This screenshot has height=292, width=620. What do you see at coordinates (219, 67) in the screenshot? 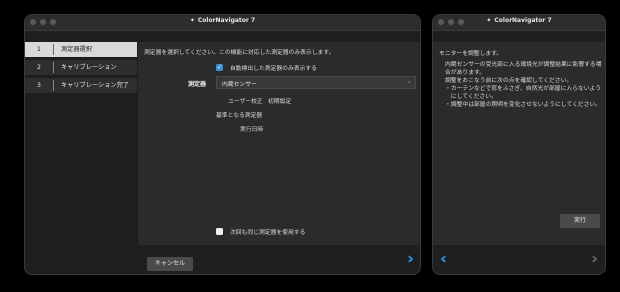
I see `detected-only-checkbox: ✓` at bounding box center [219, 67].